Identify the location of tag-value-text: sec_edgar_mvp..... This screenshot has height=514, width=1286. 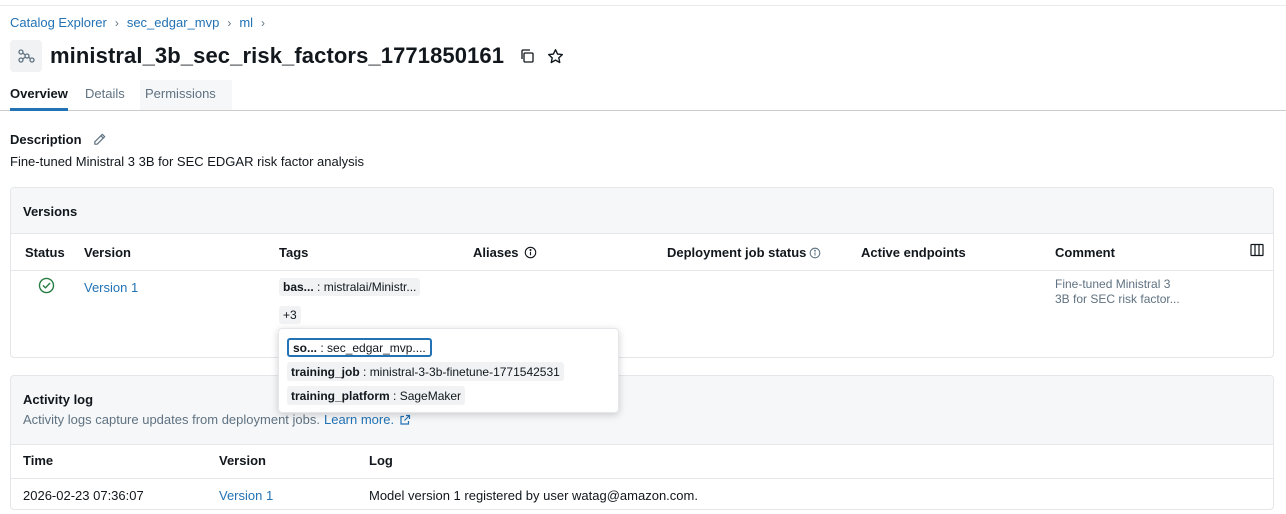
(376, 347).